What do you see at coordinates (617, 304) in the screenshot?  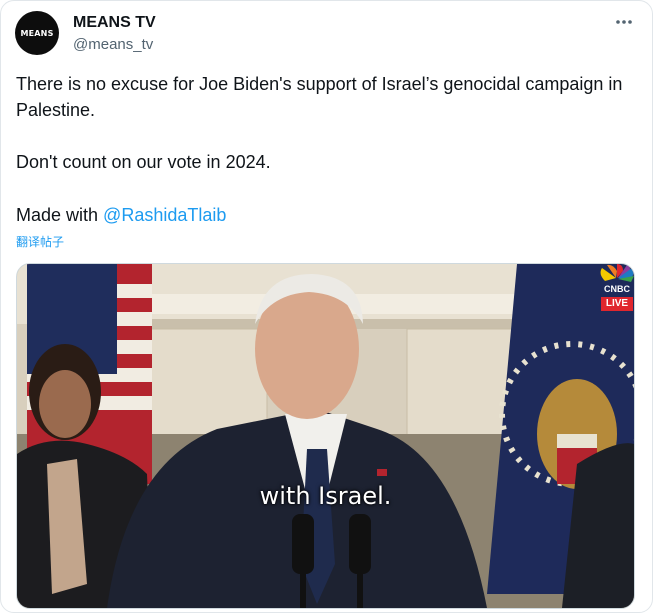 I see `live-badge: LIVE` at bounding box center [617, 304].